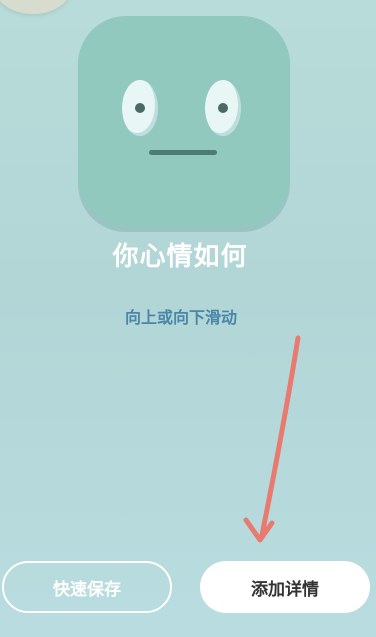 This screenshot has width=376, height=637. I want to click on right-eye, so click(223, 108).